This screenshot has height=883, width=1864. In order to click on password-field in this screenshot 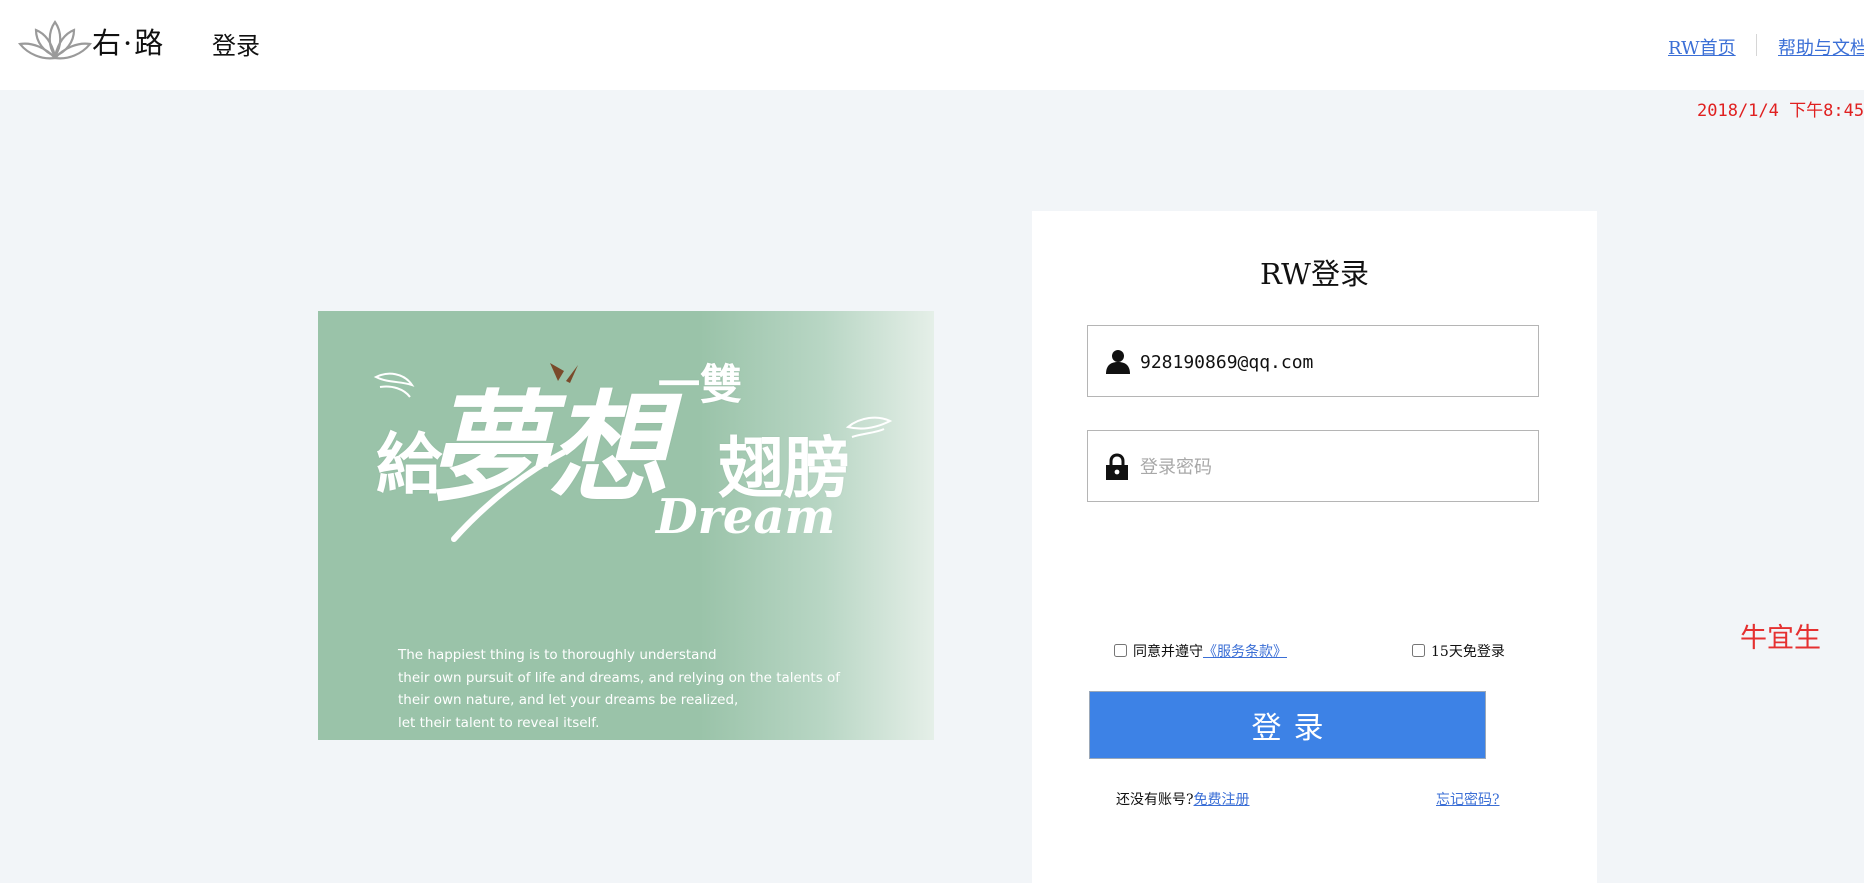, I will do `click(1313, 466)`.